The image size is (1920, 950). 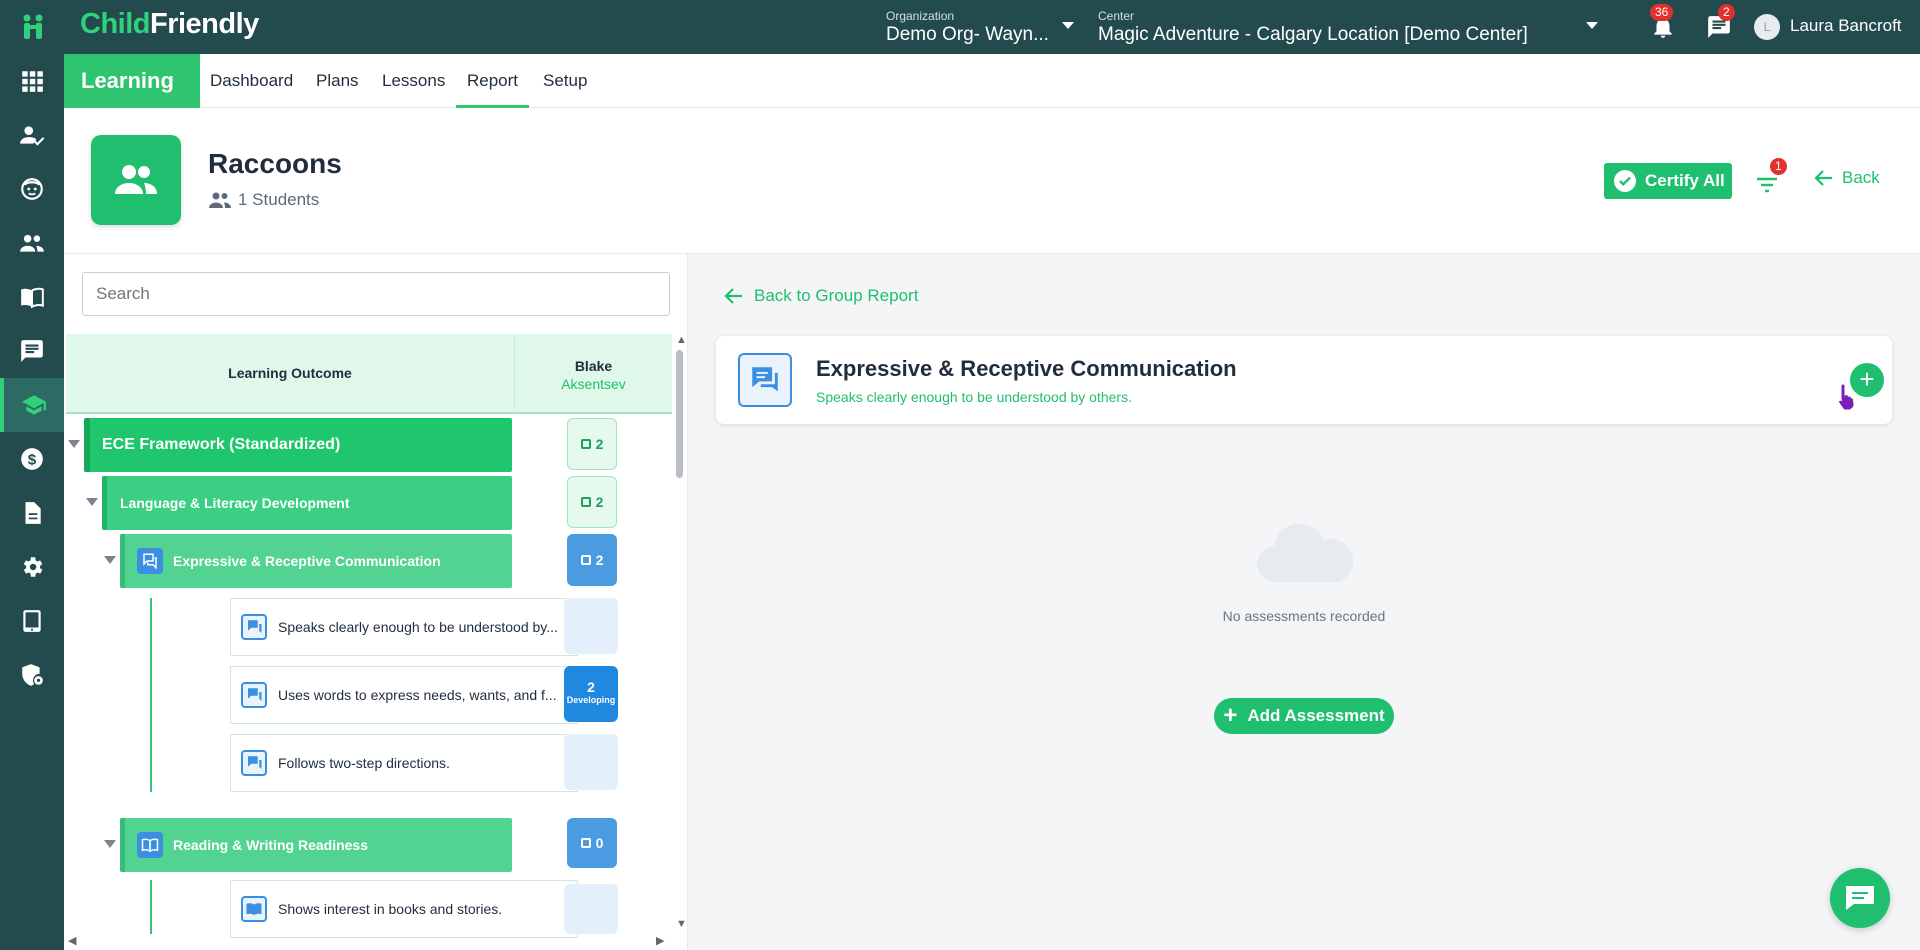 What do you see at coordinates (592, 444) in the screenshot?
I see `framework-count-cell: 2` at bounding box center [592, 444].